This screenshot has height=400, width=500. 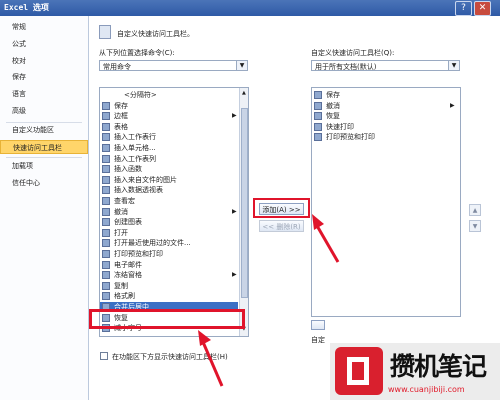 What do you see at coordinates (211, 358) in the screenshot?
I see `arrow-to-selected-command` at bounding box center [211, 358].